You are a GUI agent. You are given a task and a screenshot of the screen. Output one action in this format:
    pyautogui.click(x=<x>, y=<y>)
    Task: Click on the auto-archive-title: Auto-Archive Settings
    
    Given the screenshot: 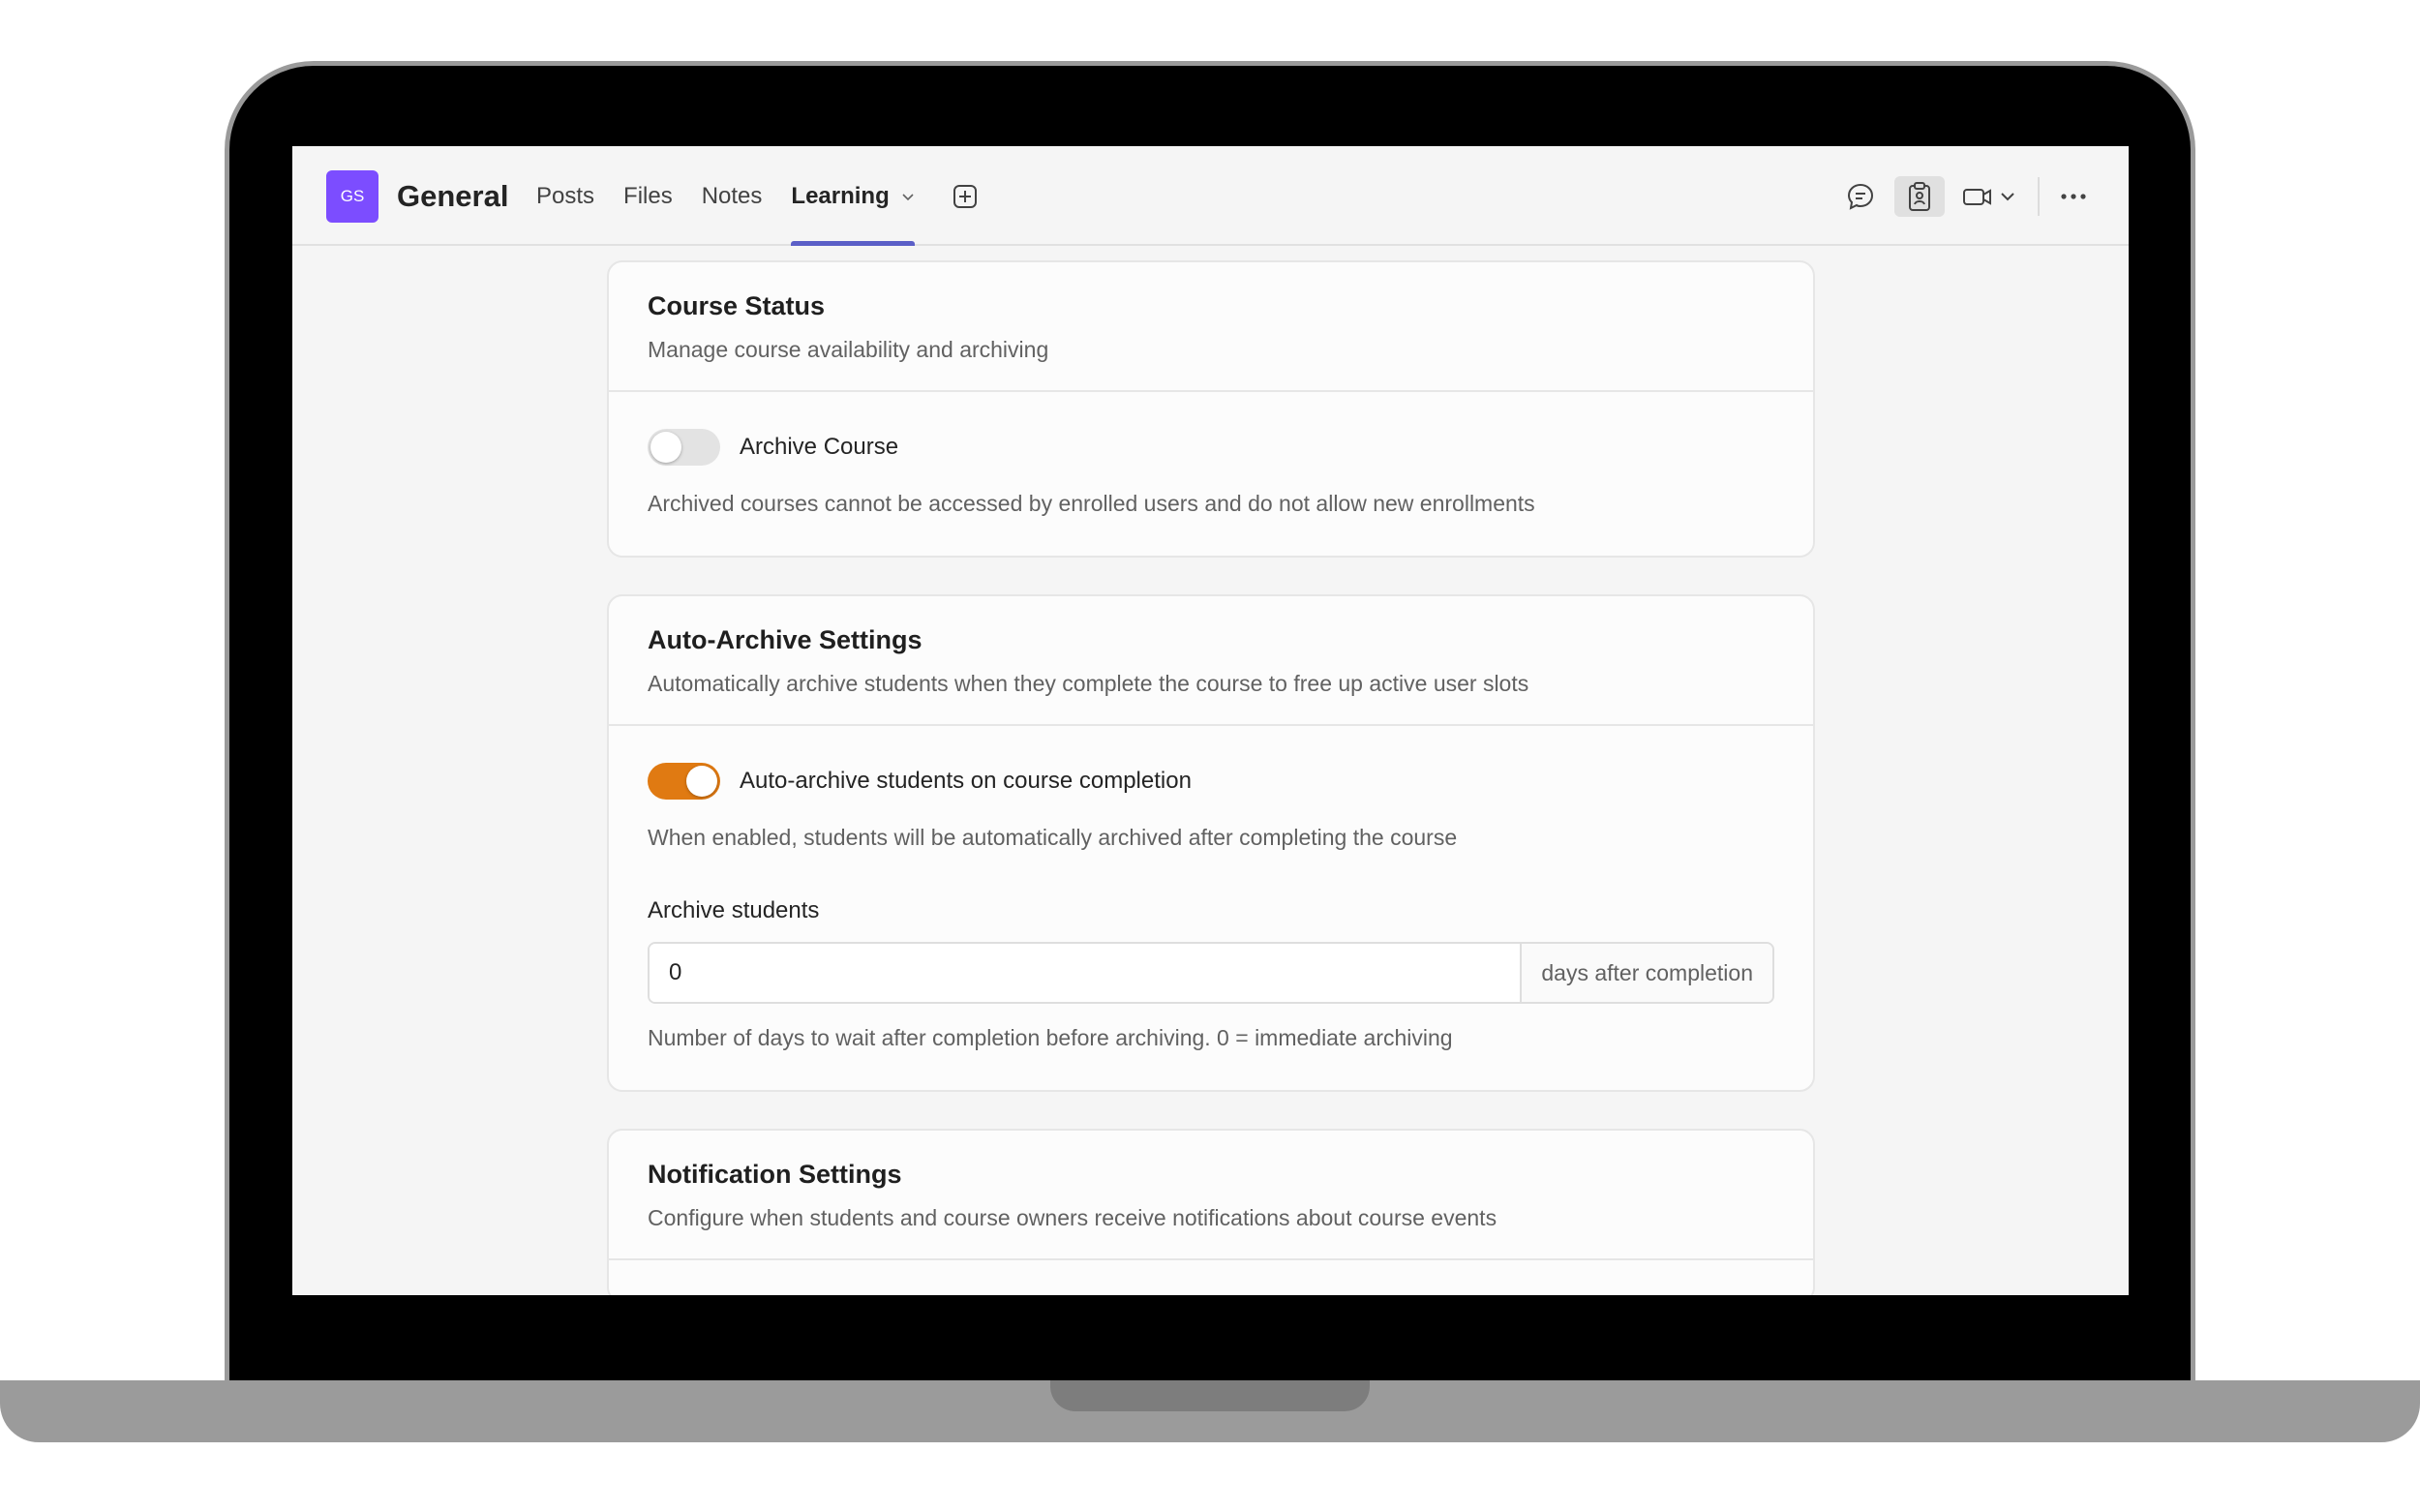 What is the action you would take?
    pyautogui.click(x=785, y=639)
    